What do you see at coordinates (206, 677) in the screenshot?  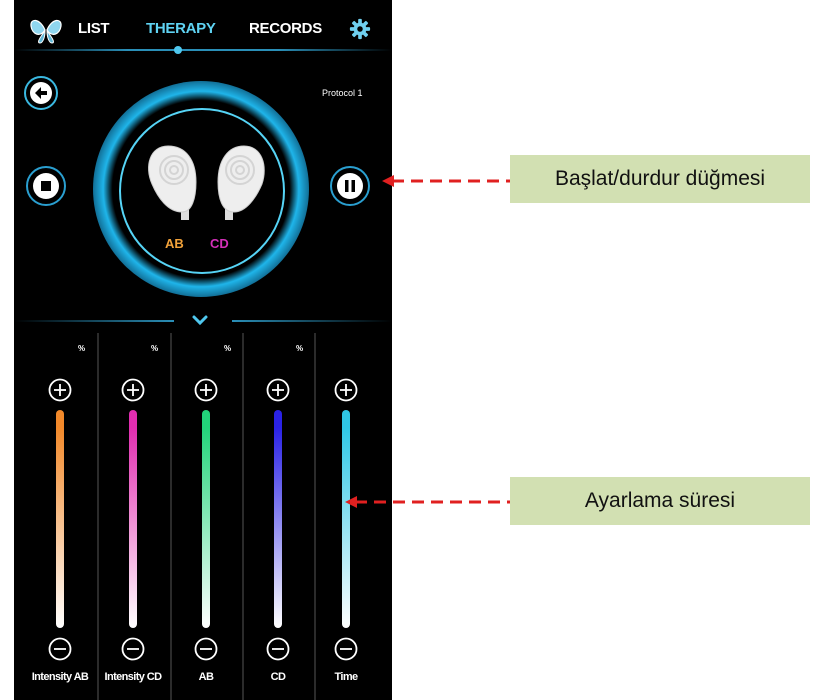 I see `slider-label-ab: AB` at bounding box center [206, 677].